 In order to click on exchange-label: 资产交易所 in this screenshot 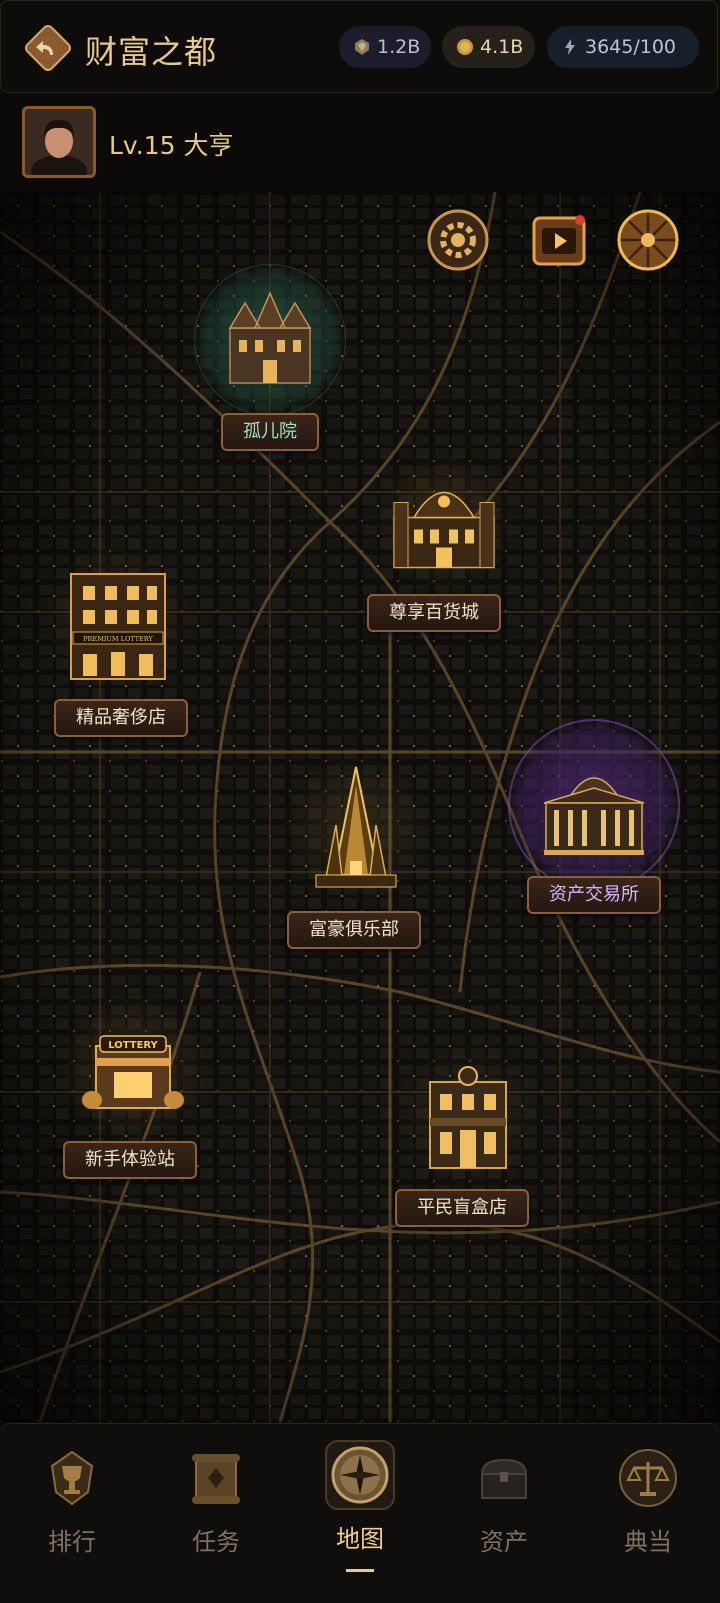, I will do `click(594, 895)`.